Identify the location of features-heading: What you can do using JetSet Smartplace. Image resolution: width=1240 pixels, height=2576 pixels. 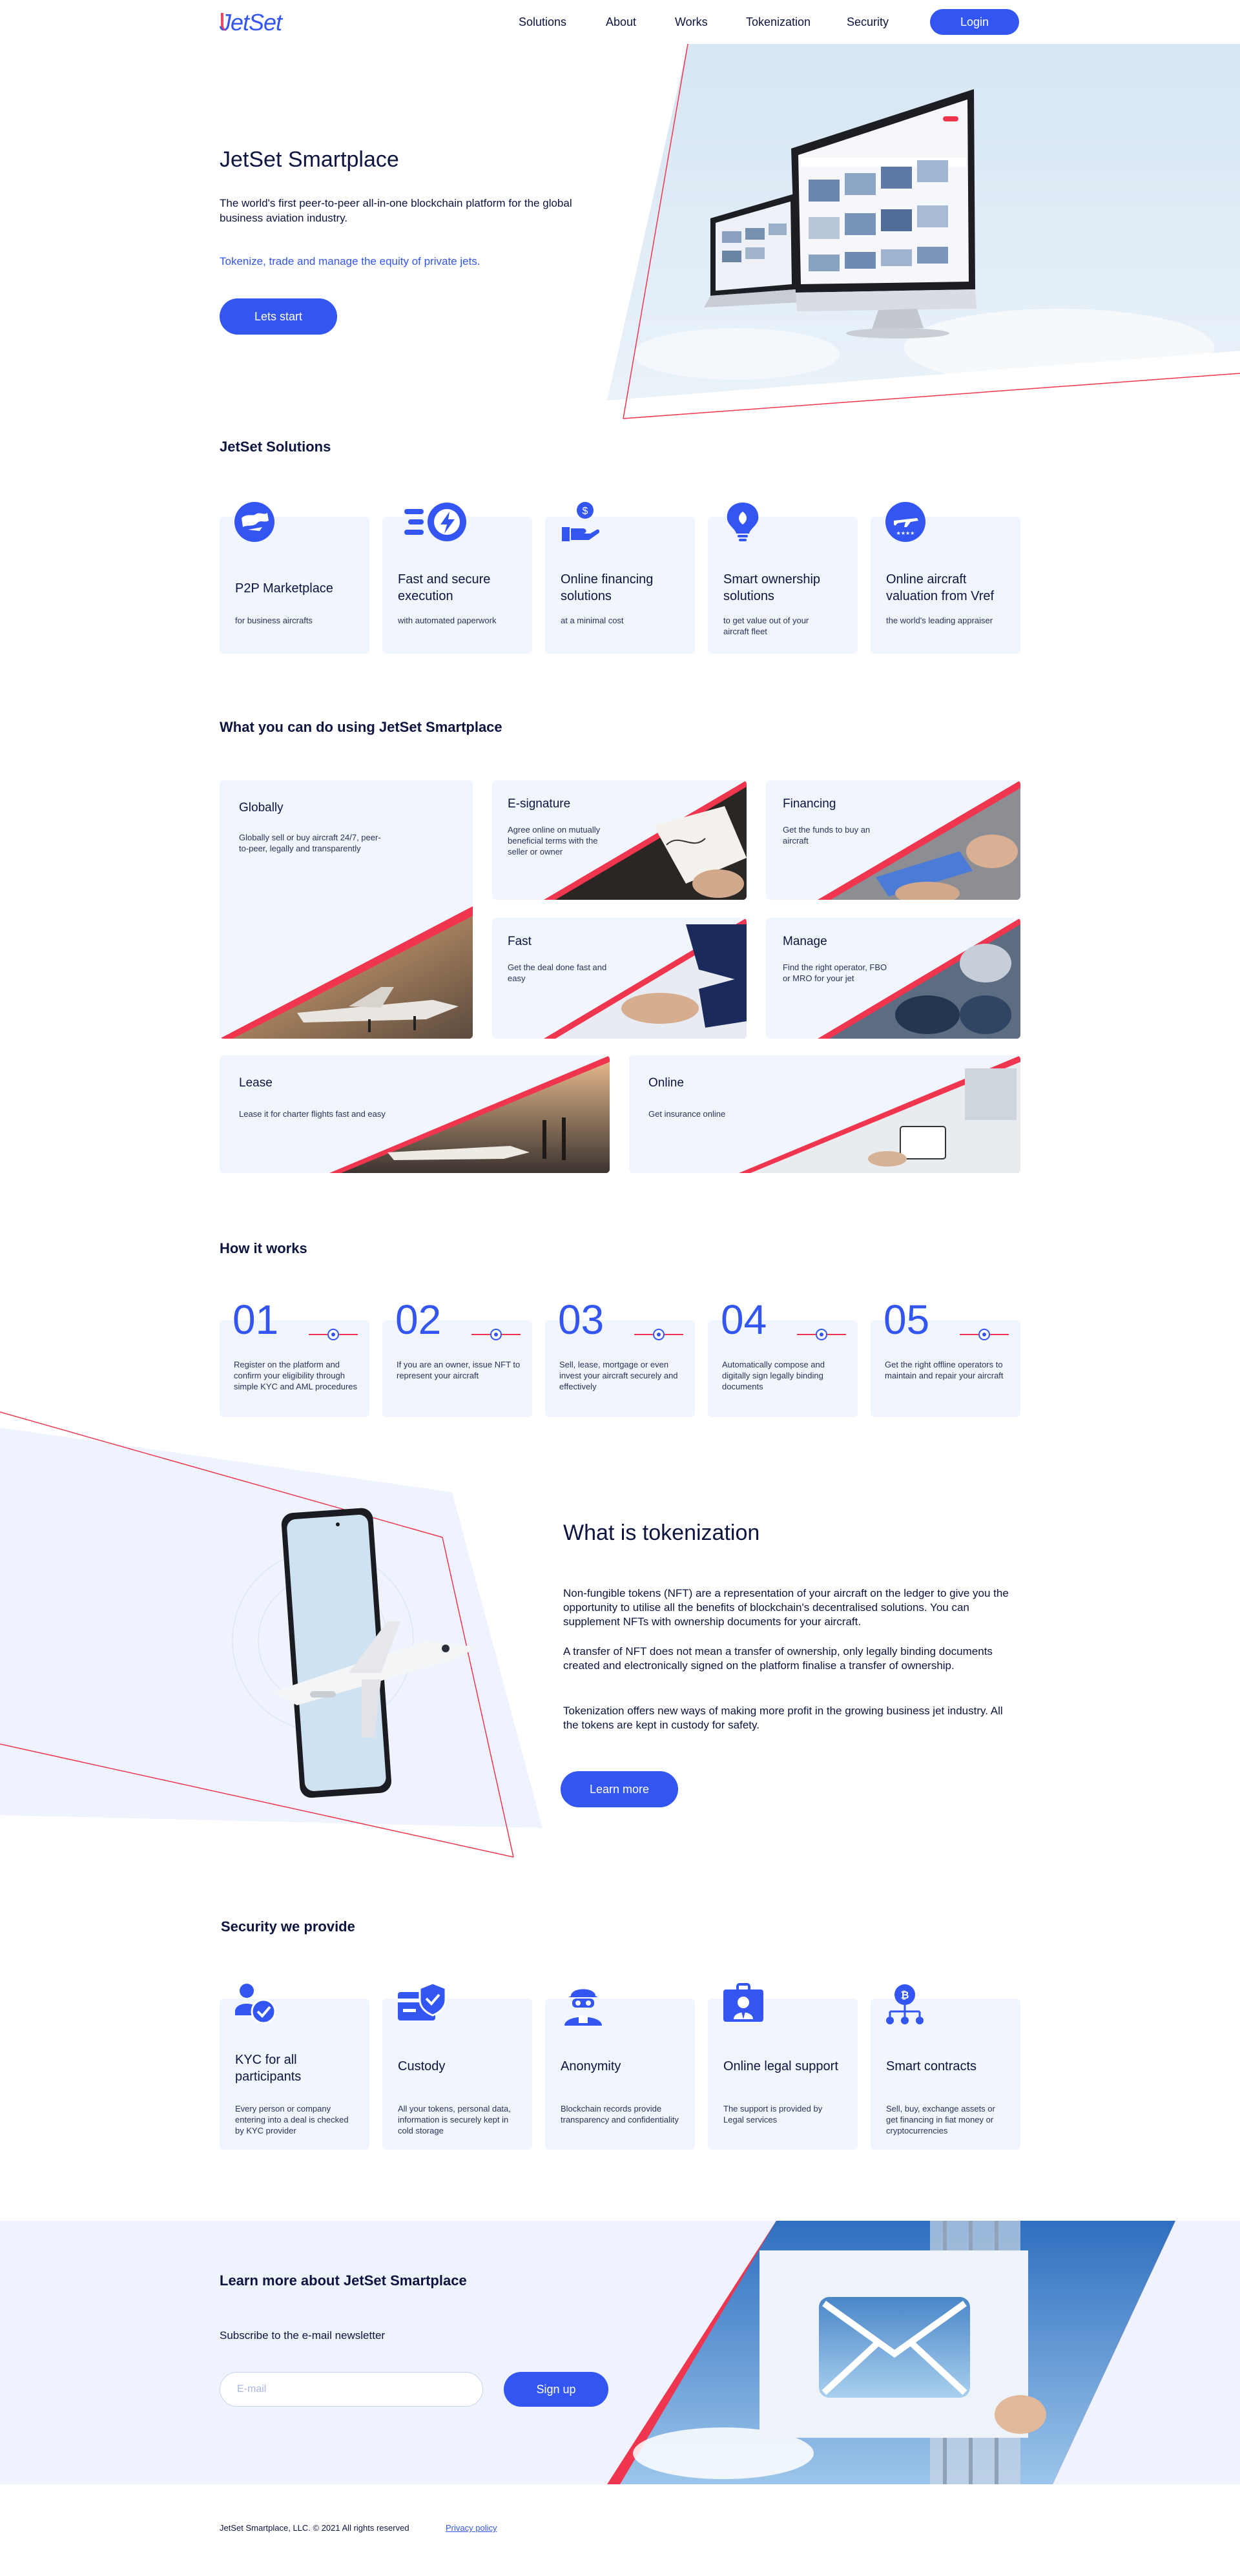
(361, 727).